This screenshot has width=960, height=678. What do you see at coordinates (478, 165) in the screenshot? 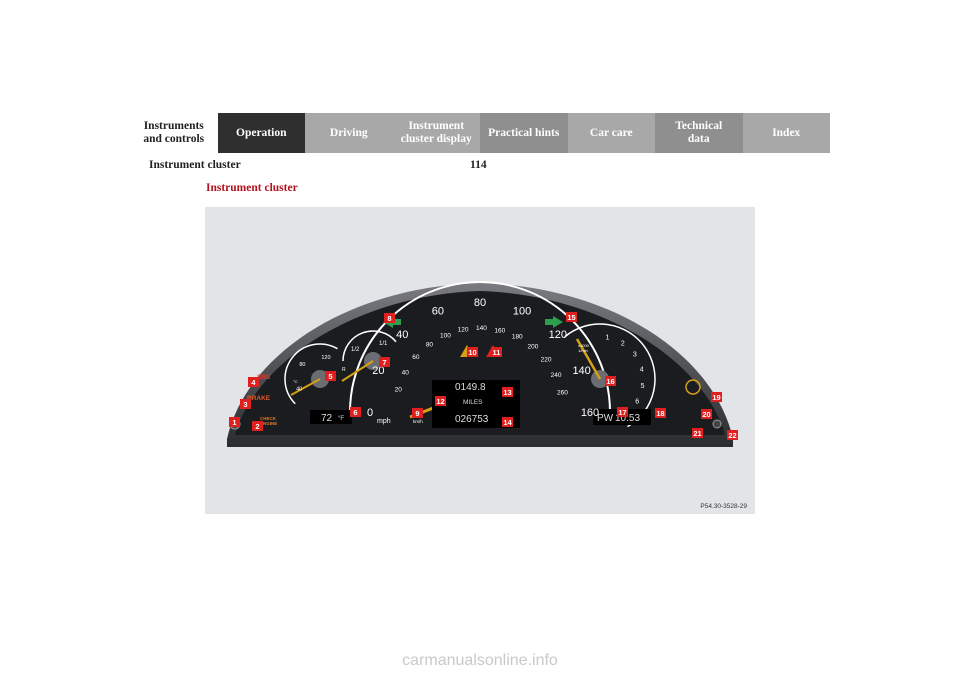
I see `page-number: 114` at bounding box center [478, 165].